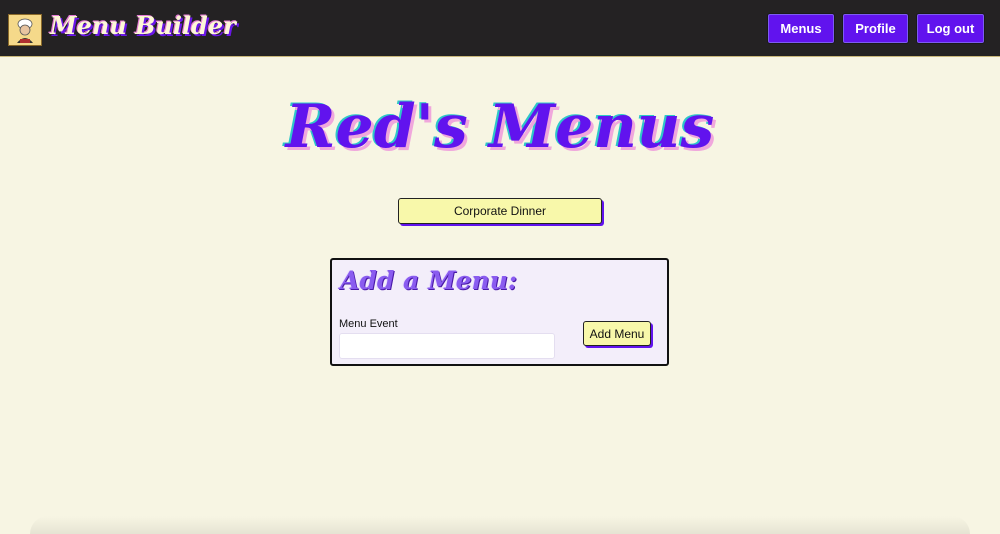 This screenshot has height=534, width=1000. Describe the element at coordinates (447, 346) in the screenshot. I see `menu-event-input` at that location.